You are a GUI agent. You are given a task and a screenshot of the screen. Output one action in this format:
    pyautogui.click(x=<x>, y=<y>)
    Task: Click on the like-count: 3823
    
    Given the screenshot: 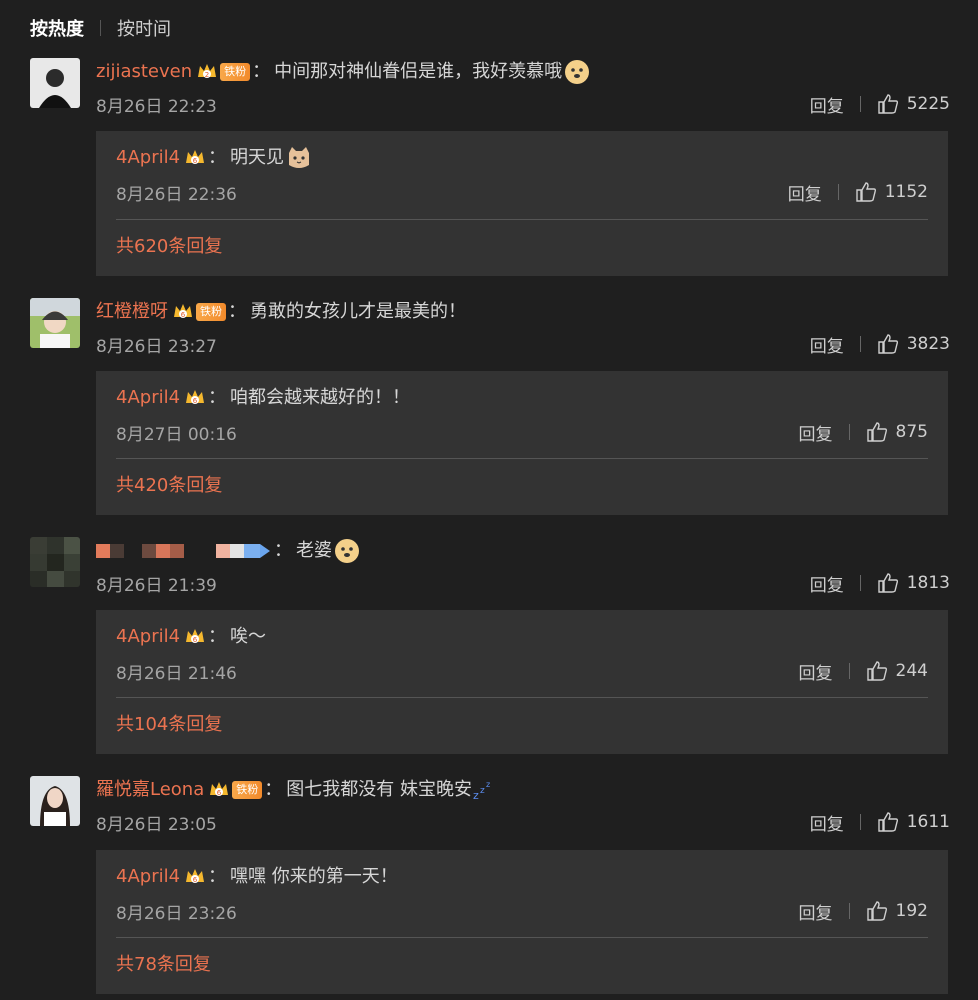 What is the action you would take?
    pyautogui.click(x=928, y=344)
    